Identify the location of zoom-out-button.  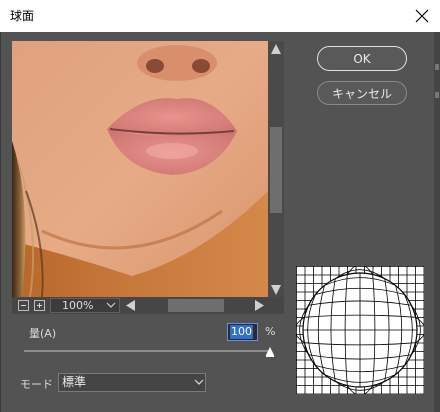
(23, 305).